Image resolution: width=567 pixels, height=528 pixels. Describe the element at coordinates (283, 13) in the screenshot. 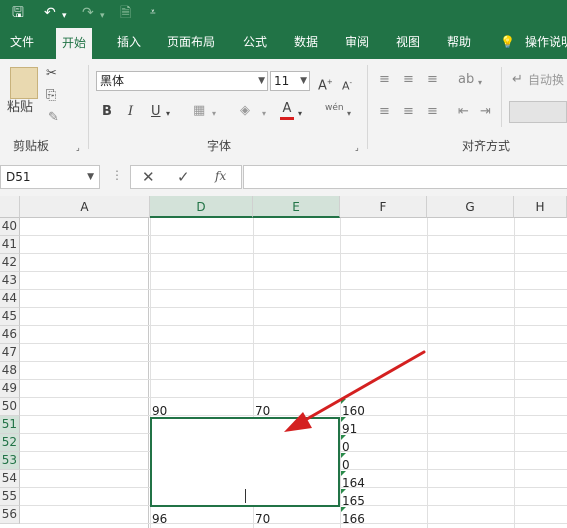

I see `quick-access-toolbar: 🖫 ↶ ▾ ↷ ▾ 🗎 ⩡` at that location.